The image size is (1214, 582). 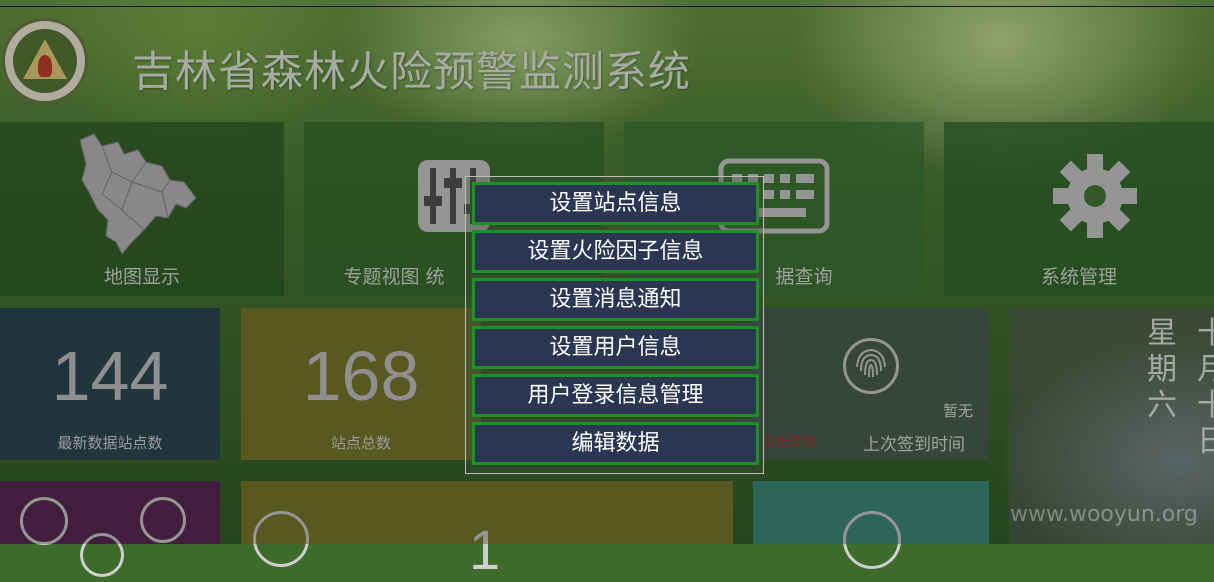 I want to click on watermark: www.wooyun.org, so click(x=1104, y=514).